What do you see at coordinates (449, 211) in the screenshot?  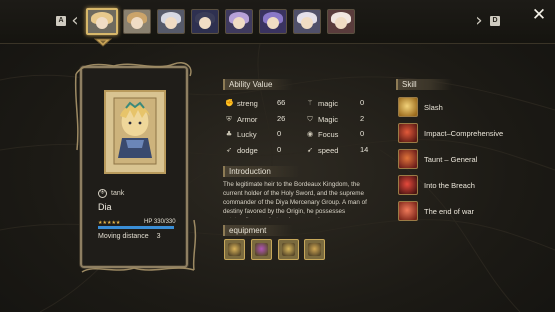 I see `skill-label: The end of war` at bounding box center [449, 211].